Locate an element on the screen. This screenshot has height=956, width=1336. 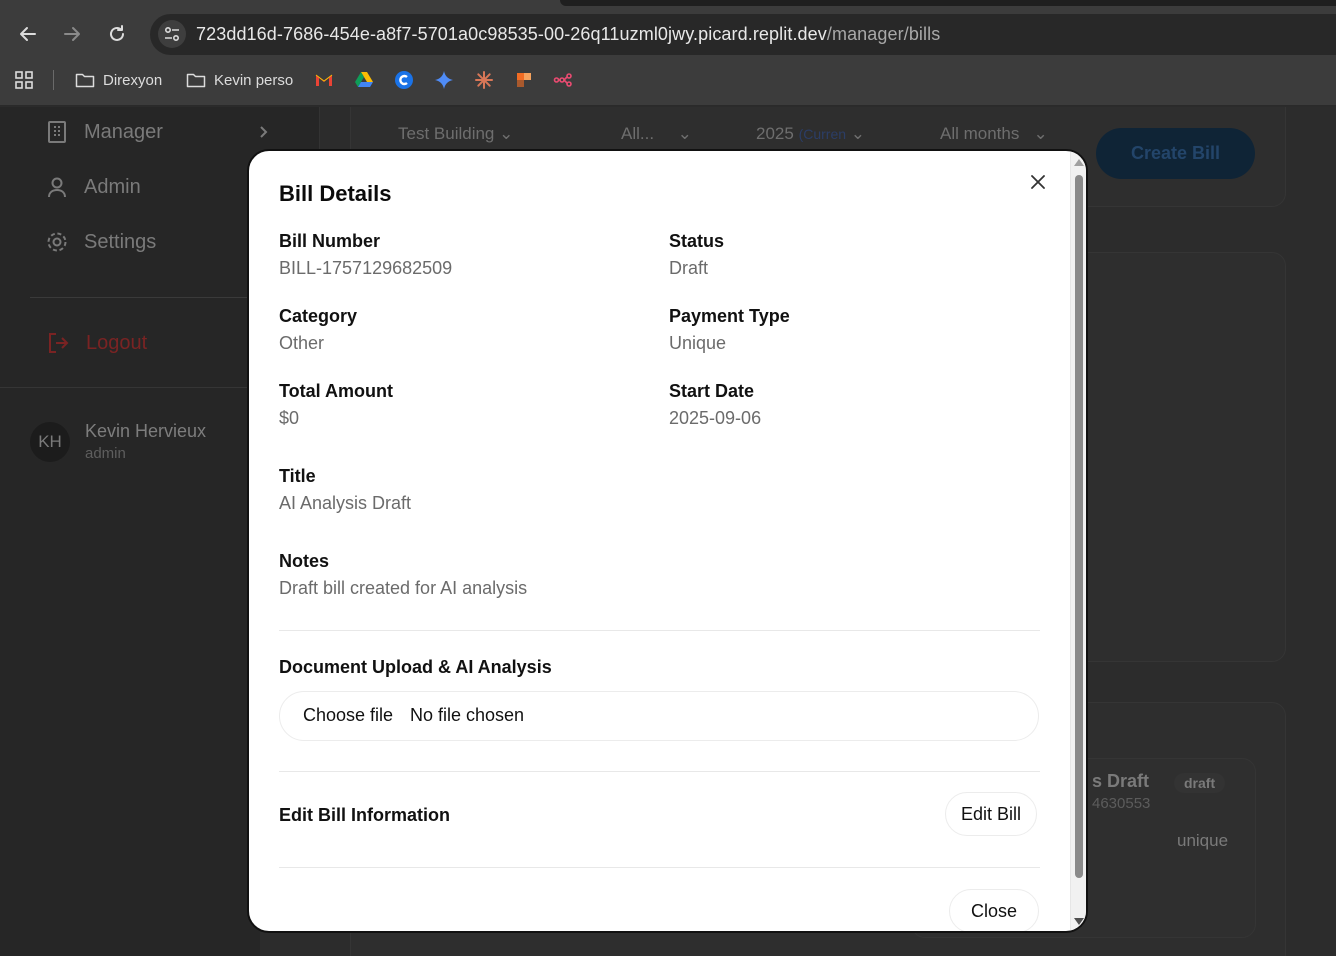
bill-number-label: Bill Number is located at coordinates (330, 241).